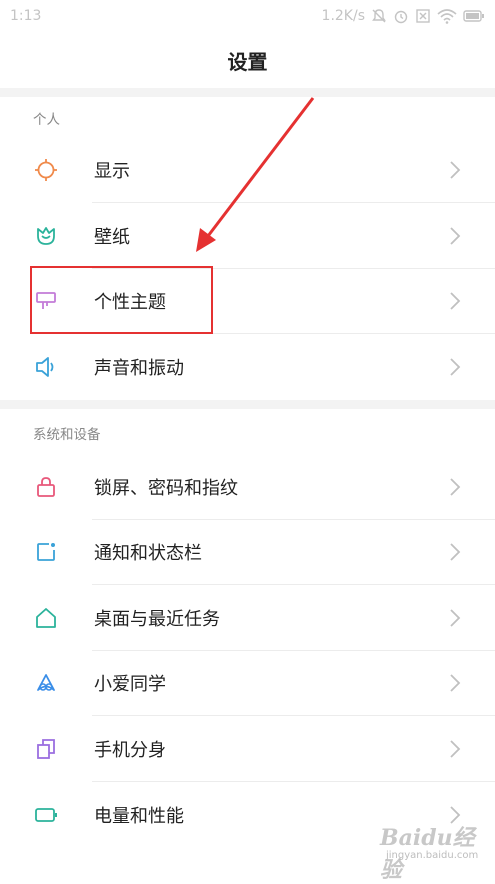 The width and height of the screenshot is (495, 884). What do you see at coordinates (432, 855) in the screenshot?
I see `watermark-url: jingyan.baidu.com` at bounding box center [432, 855].